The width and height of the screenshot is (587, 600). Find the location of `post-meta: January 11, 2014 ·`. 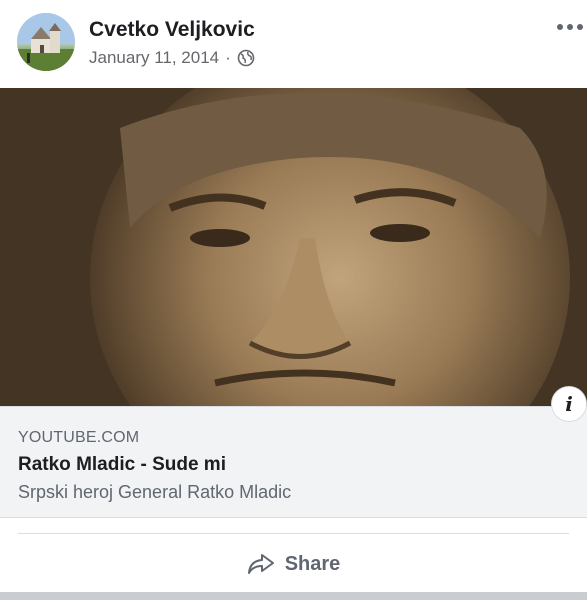

post-meta: January 11, 2014 · is located at coordinates (172, 58).